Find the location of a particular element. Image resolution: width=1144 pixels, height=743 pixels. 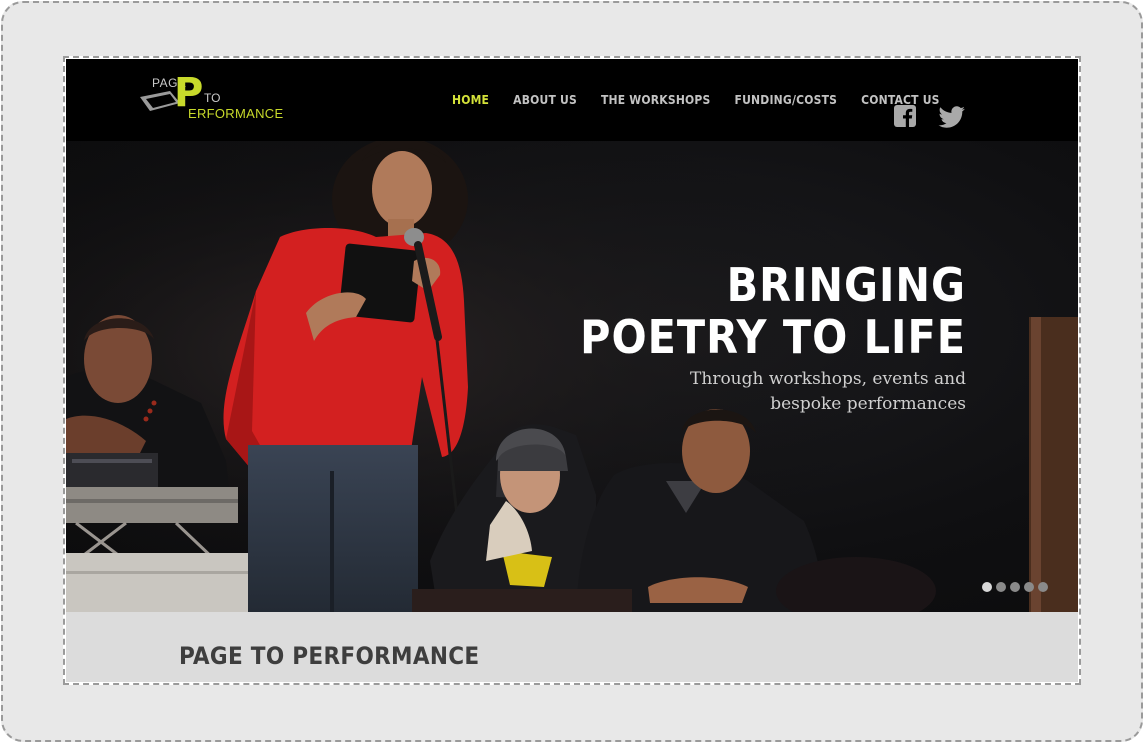

twitter-icon is located at coordinates (952, 117).